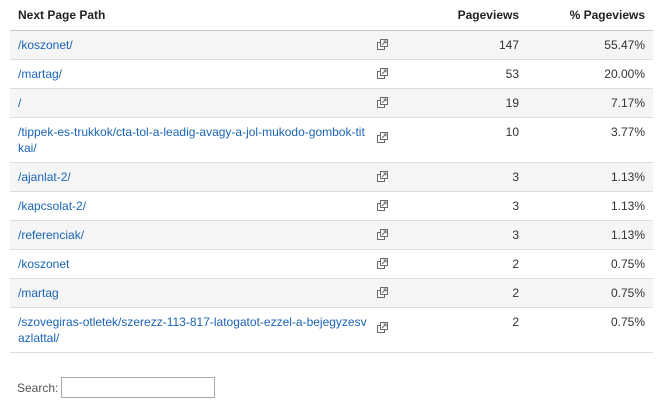 This screenshot has width=660, height=418. I want to click on pageviews-cell: 19, so click(455, 103).